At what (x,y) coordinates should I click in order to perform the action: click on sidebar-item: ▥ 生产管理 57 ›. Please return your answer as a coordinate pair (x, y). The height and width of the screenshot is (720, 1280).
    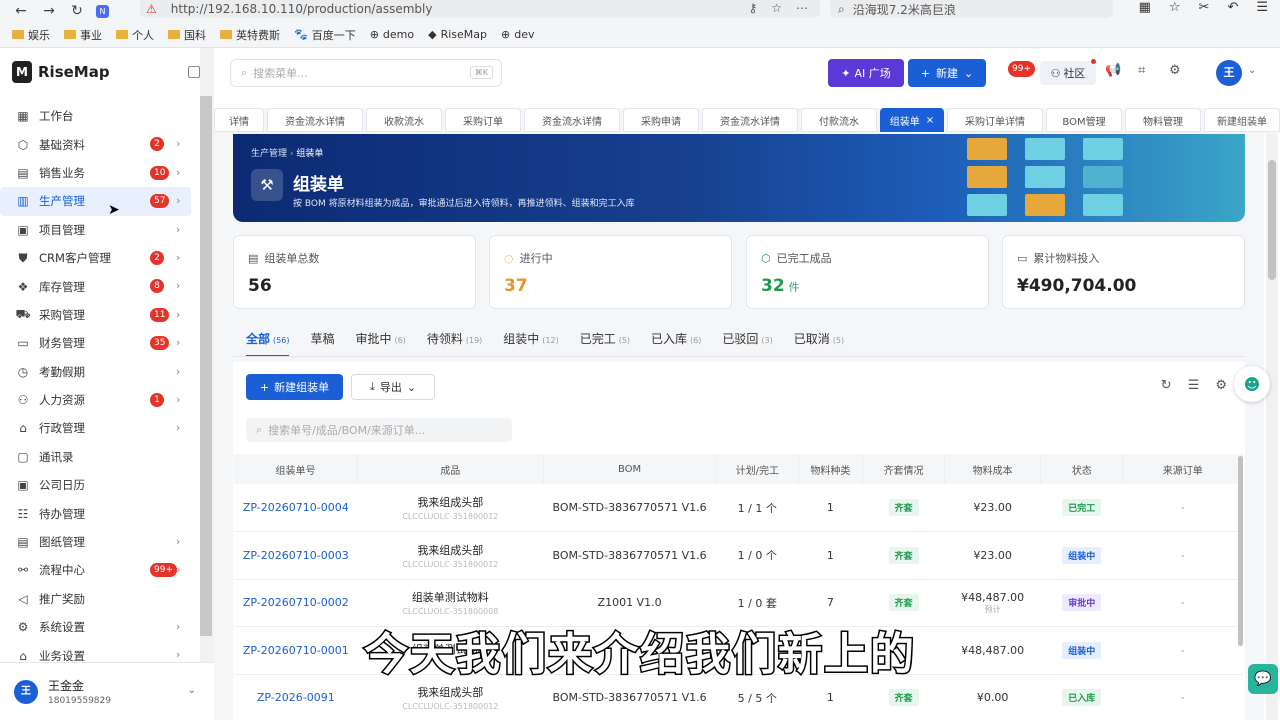
    Looking at the image, I should click on (95, 201).